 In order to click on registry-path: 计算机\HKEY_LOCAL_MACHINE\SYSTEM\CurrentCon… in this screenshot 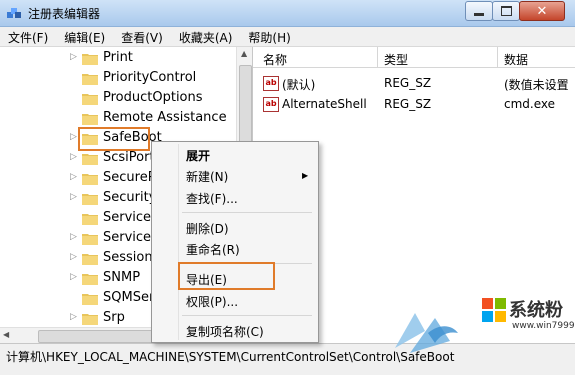, I will do `click(230, 357)`.